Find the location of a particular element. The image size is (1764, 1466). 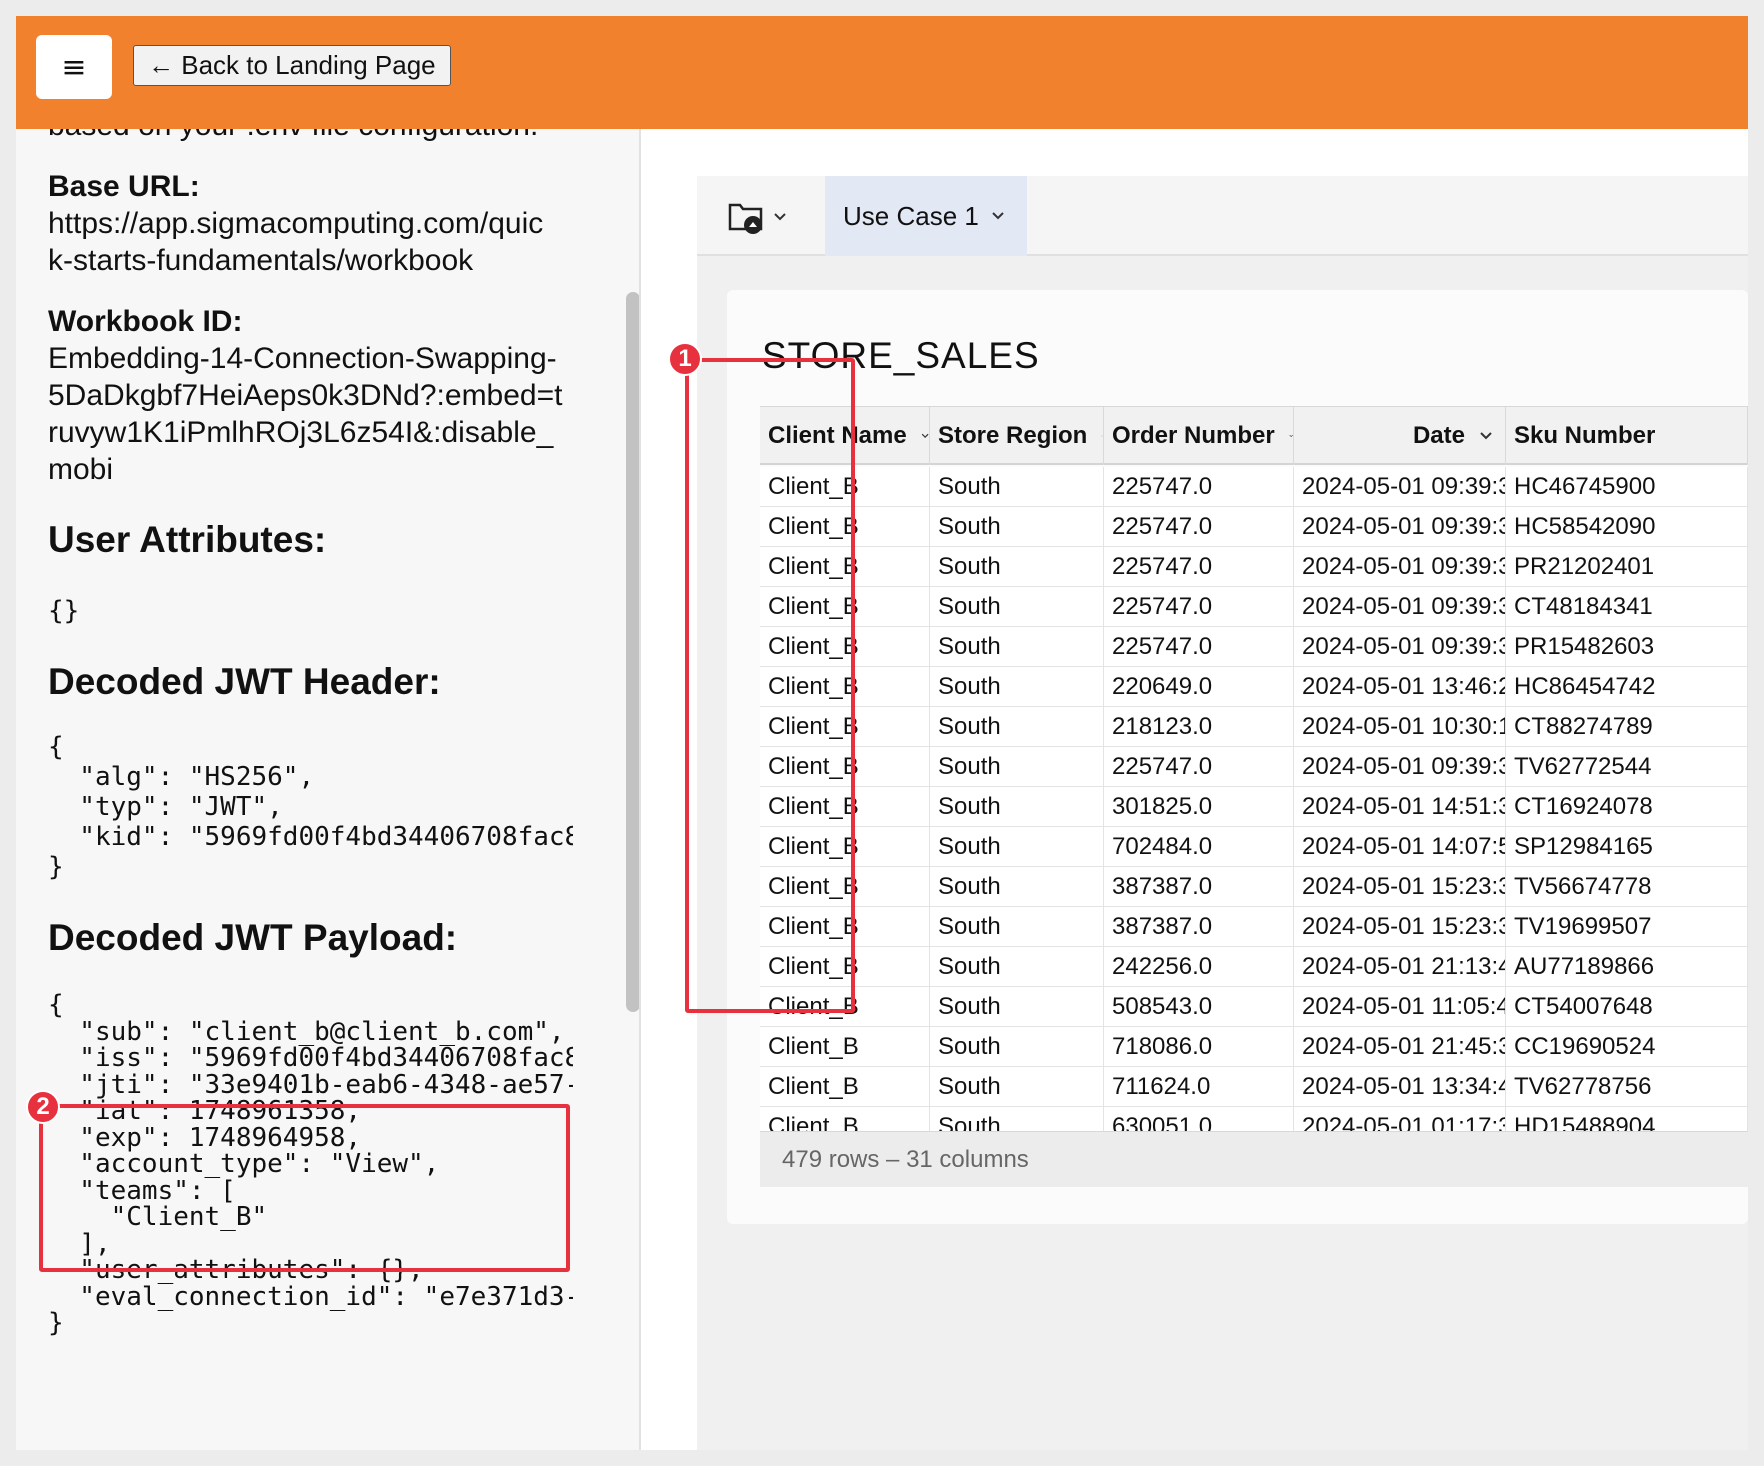

table-cell: AU77189866 is located at coordinates (1627, 967).